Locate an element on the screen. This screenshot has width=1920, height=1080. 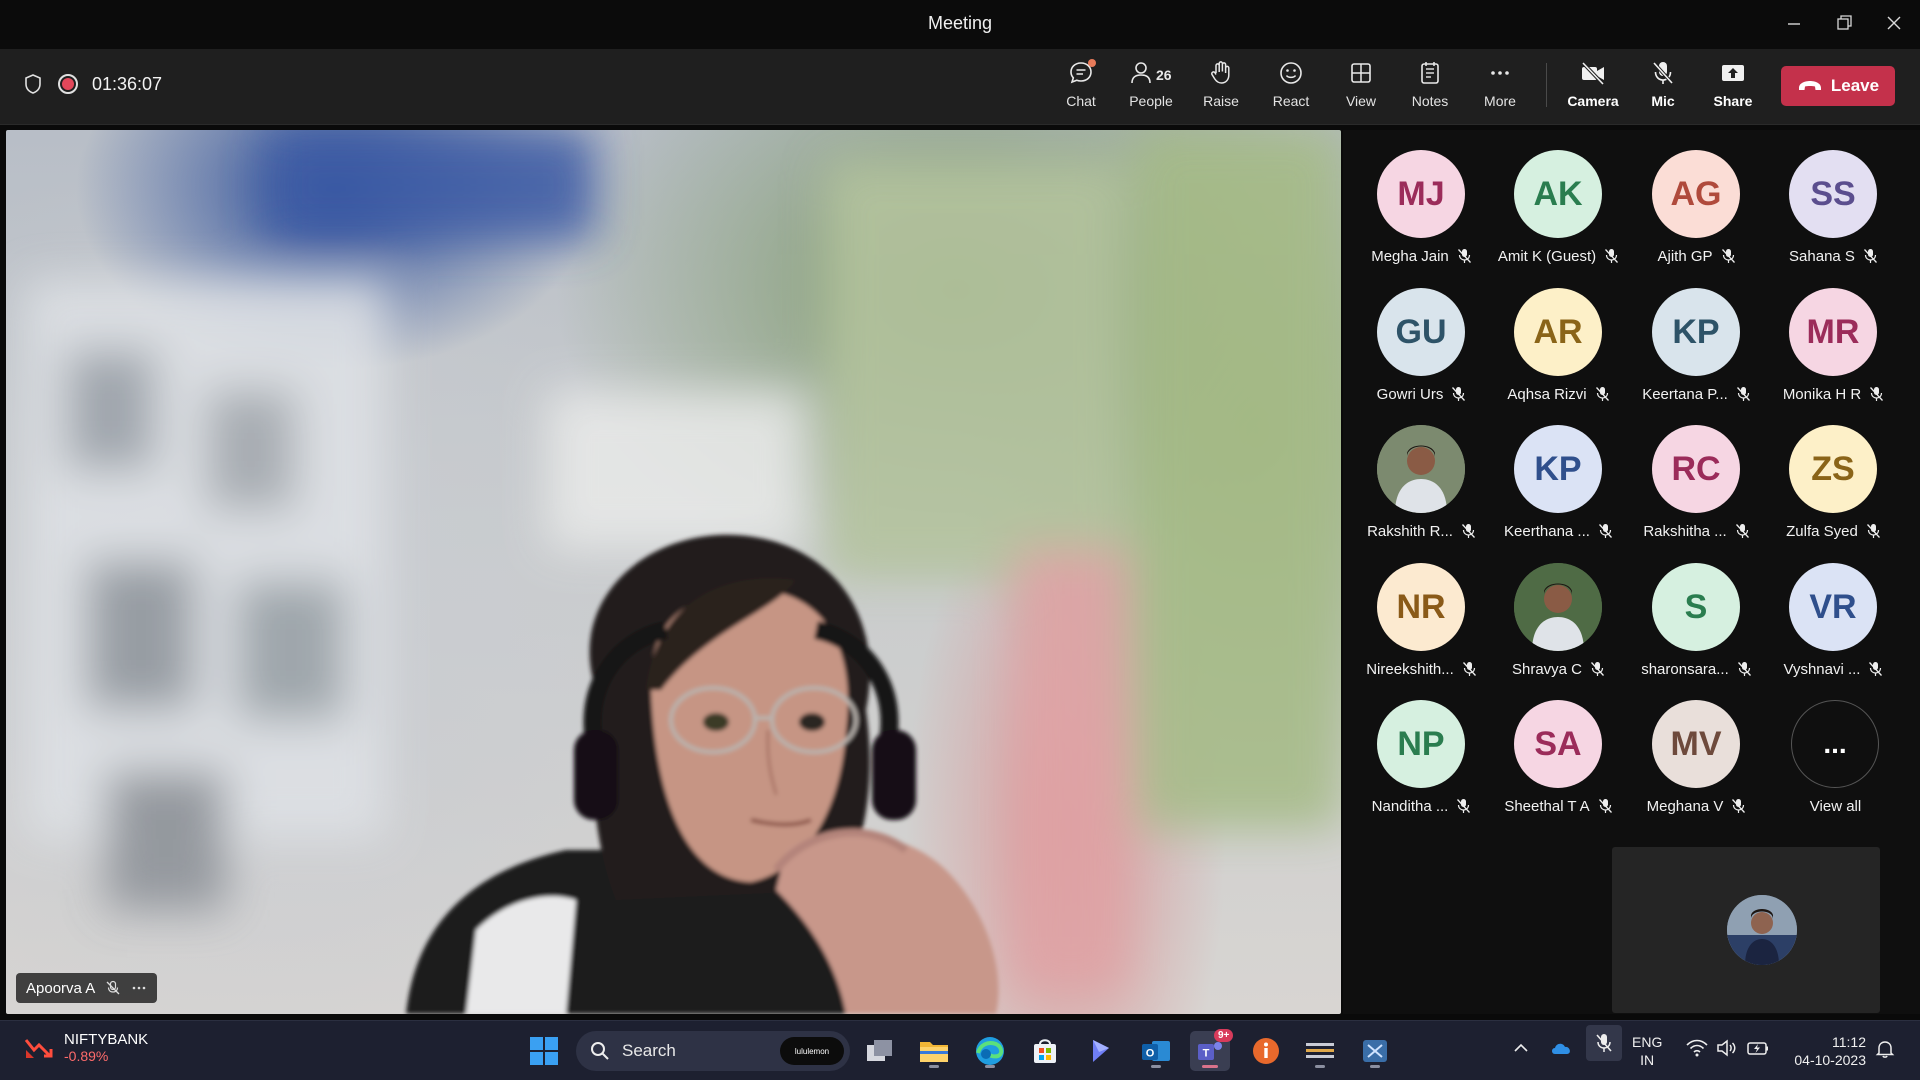
participant-avatar: KP is located at coordinates (1558, 469).